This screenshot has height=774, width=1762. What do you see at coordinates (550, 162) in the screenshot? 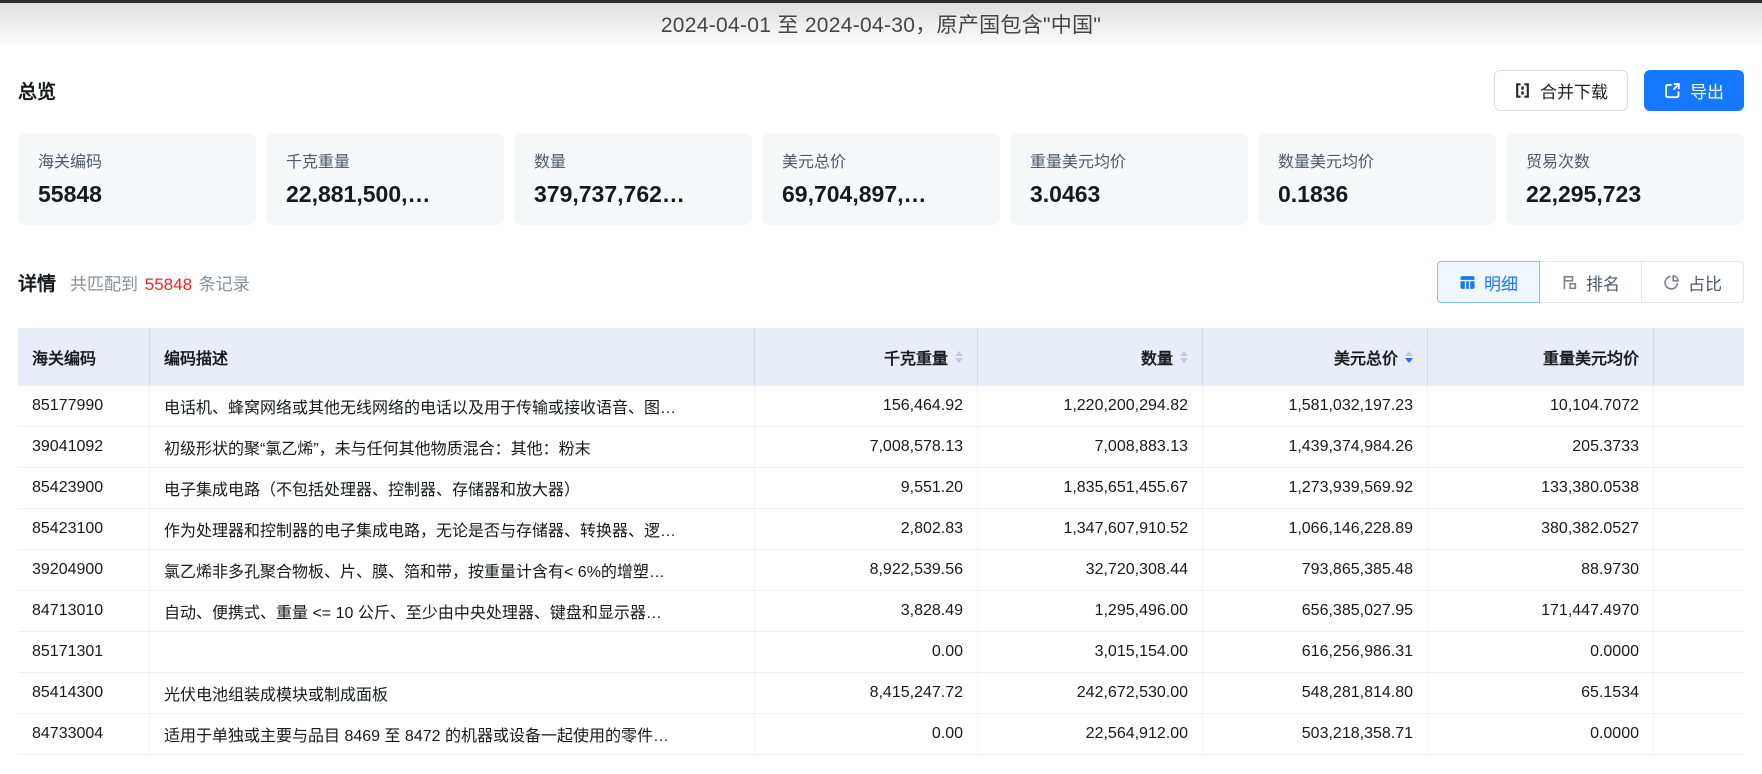
I see `stat-label: 数量` at bounding box center [550, 162].